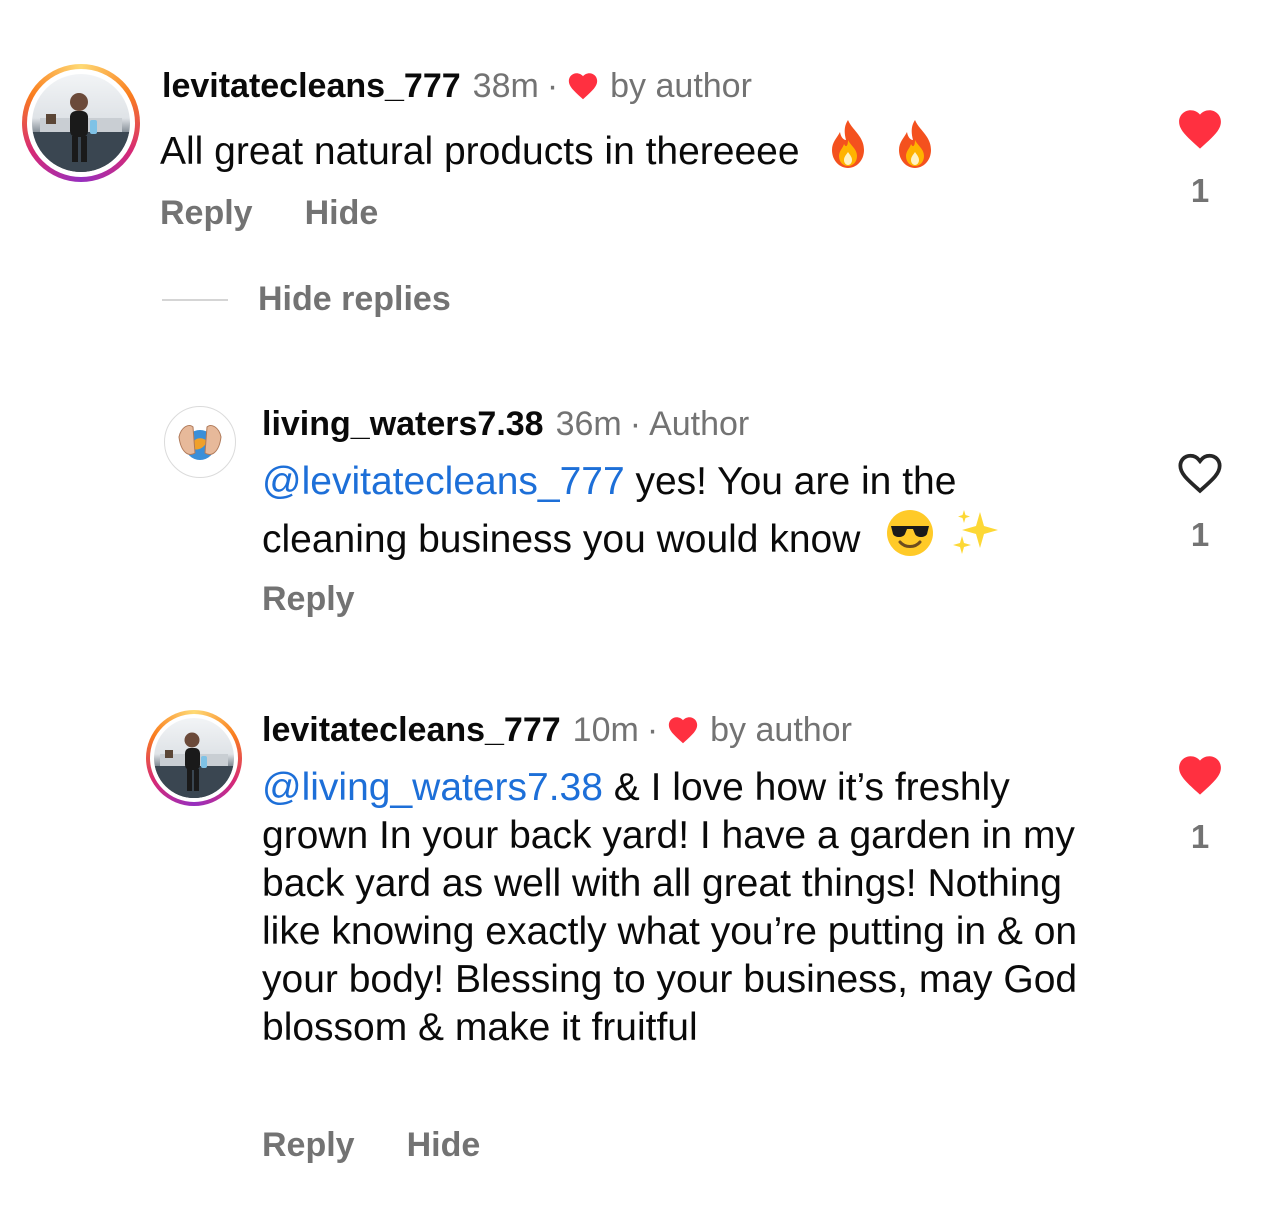 The width and height of the screenshot is (1284, 1232). What do you see at coordinates (432, 787) in the screenshot?
I see `mention-link: @living_waters7.38` at bounding box center [432, 787].